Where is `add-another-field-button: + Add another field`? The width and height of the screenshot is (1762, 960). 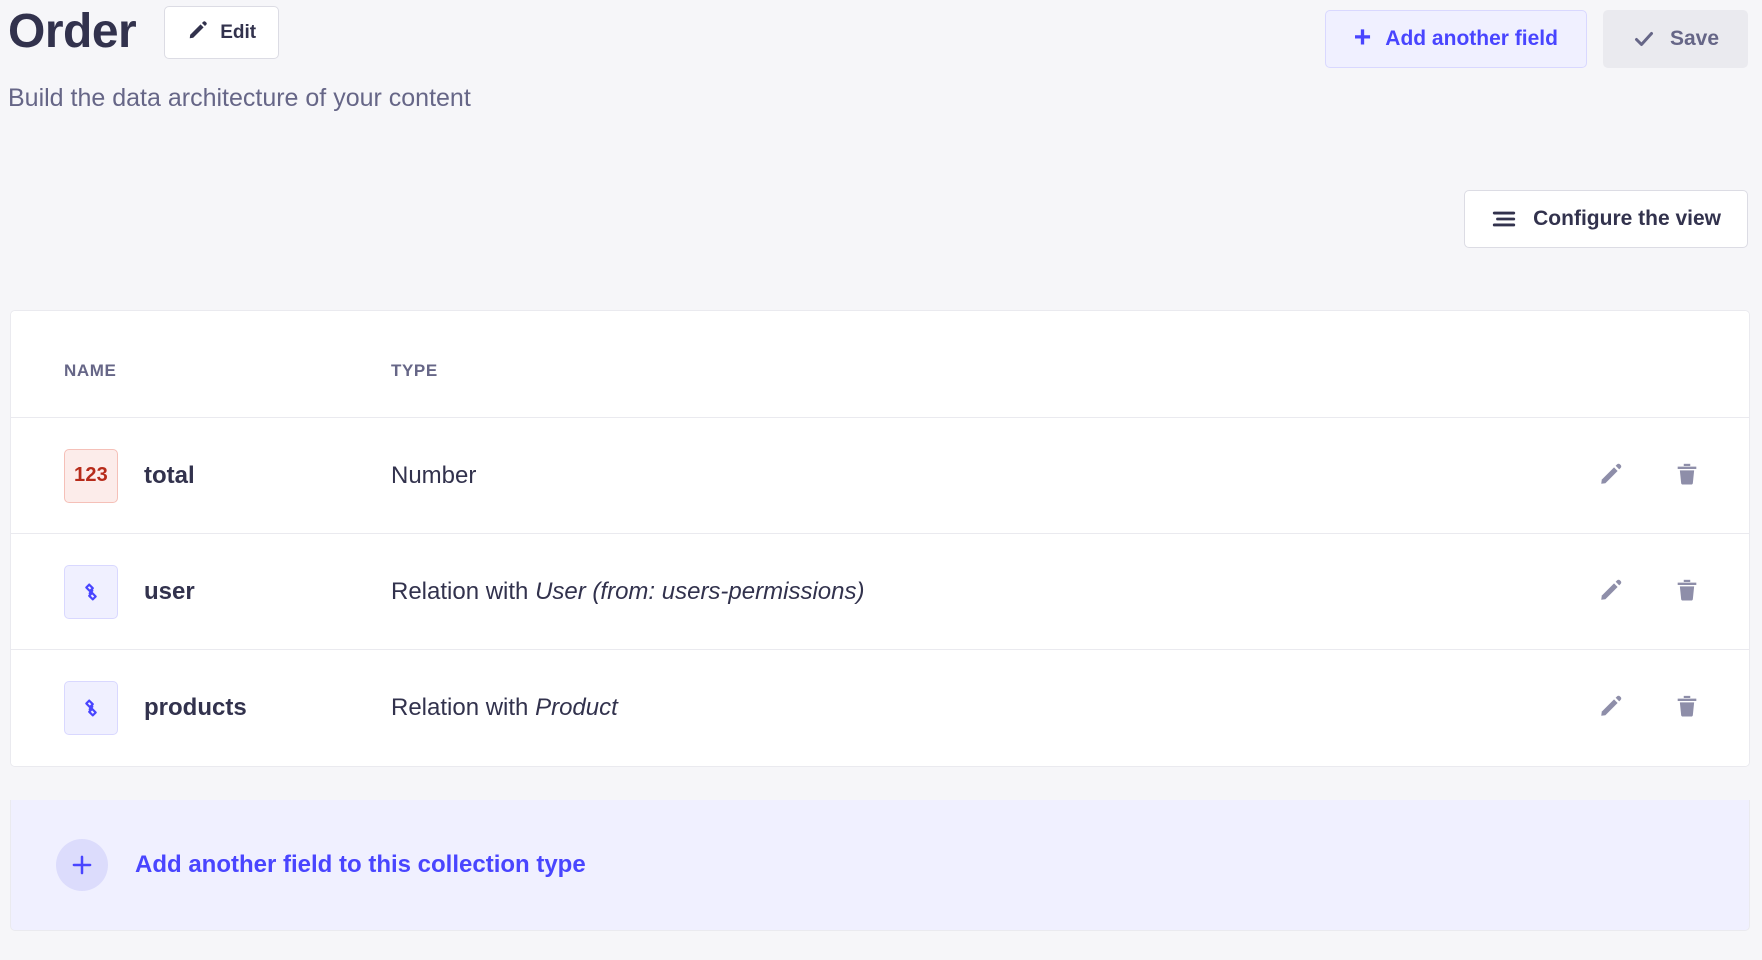
add-another-field-button: + Add another field is located at coordinates (1455, 39).